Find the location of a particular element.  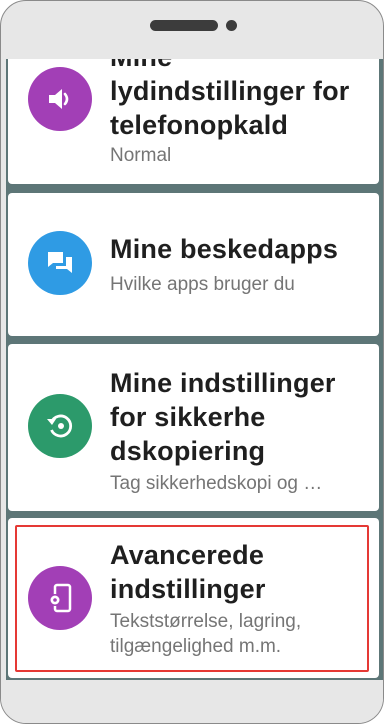

phone-settings-icon is located at coordinates (60, 598).